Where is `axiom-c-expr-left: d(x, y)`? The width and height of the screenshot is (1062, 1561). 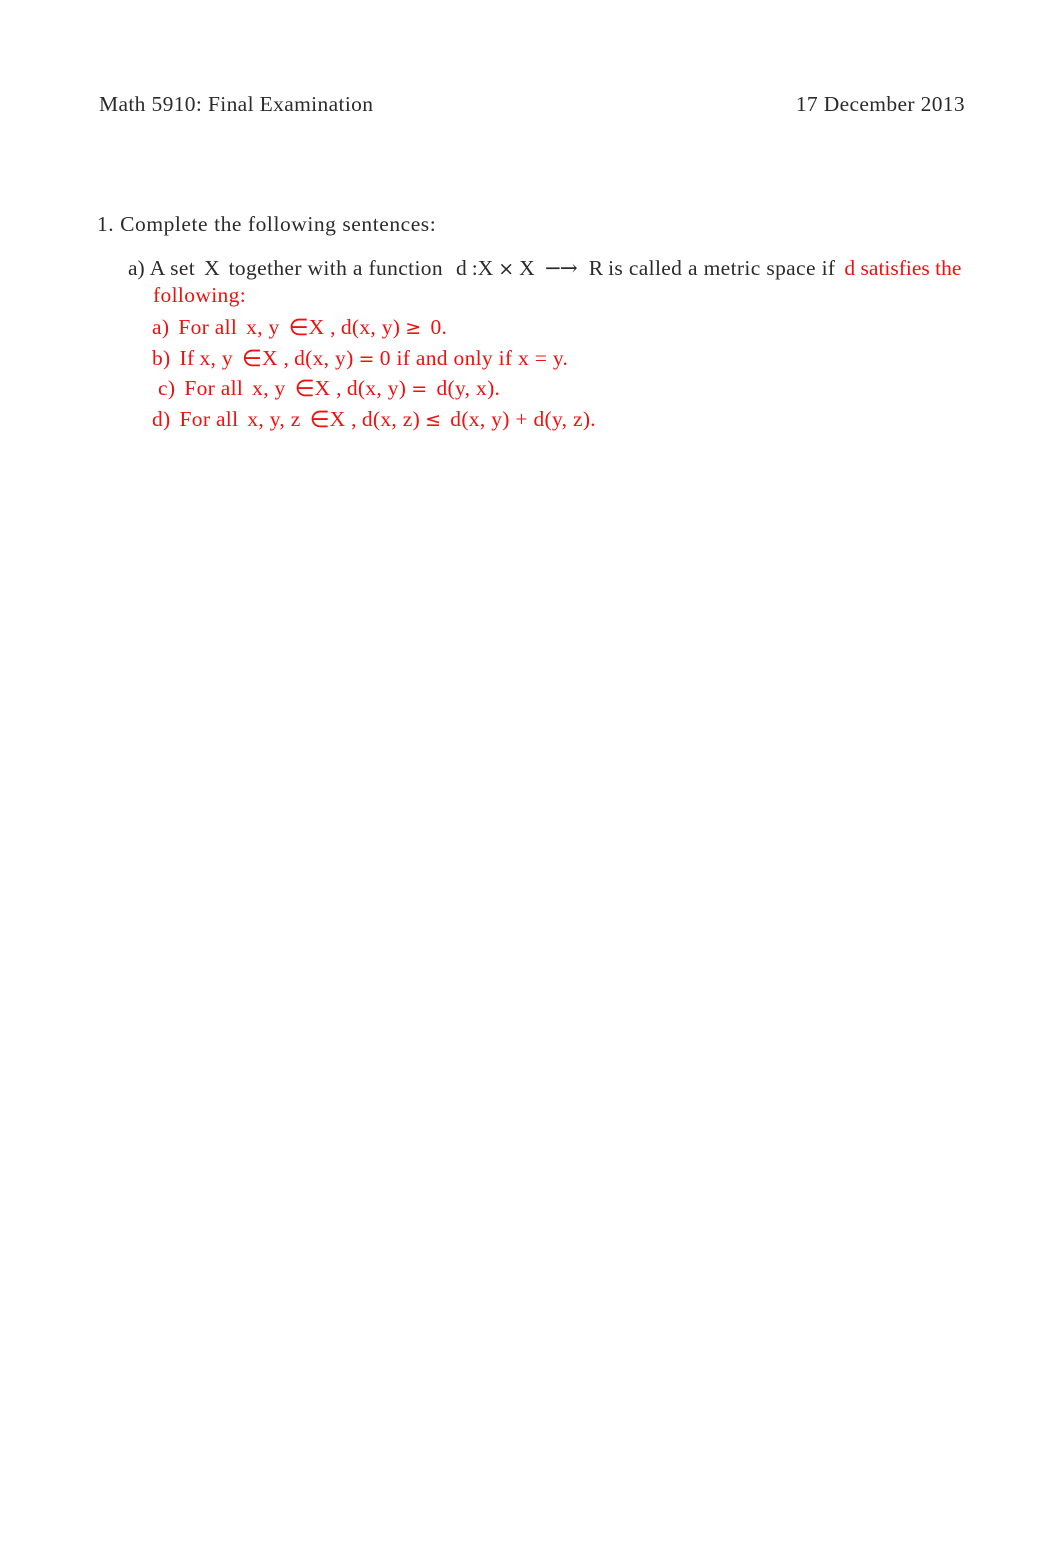
axiom-c-expr-left: d(x, y) is located at coordinates (376, 388).